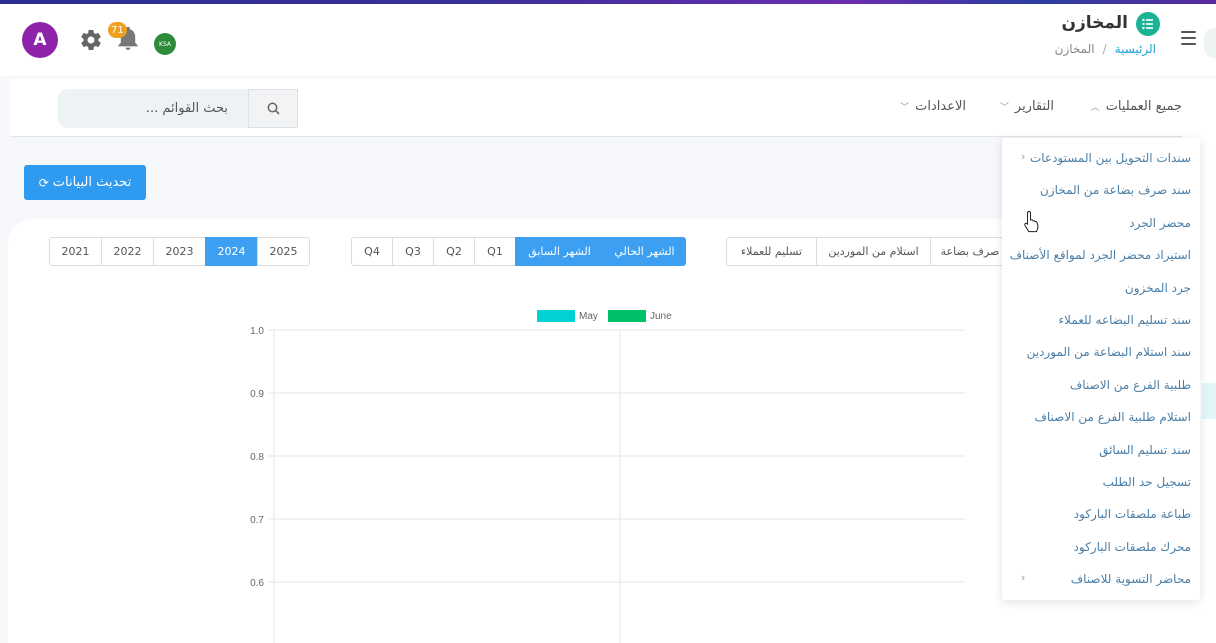 The height and width of the screenshot is (643, 1216). What do you see at coordinates (1147, 482) in the screenshot?
I see `dropdown-item: تسجيل حد الطلب` at bounding box center [1147, 482].